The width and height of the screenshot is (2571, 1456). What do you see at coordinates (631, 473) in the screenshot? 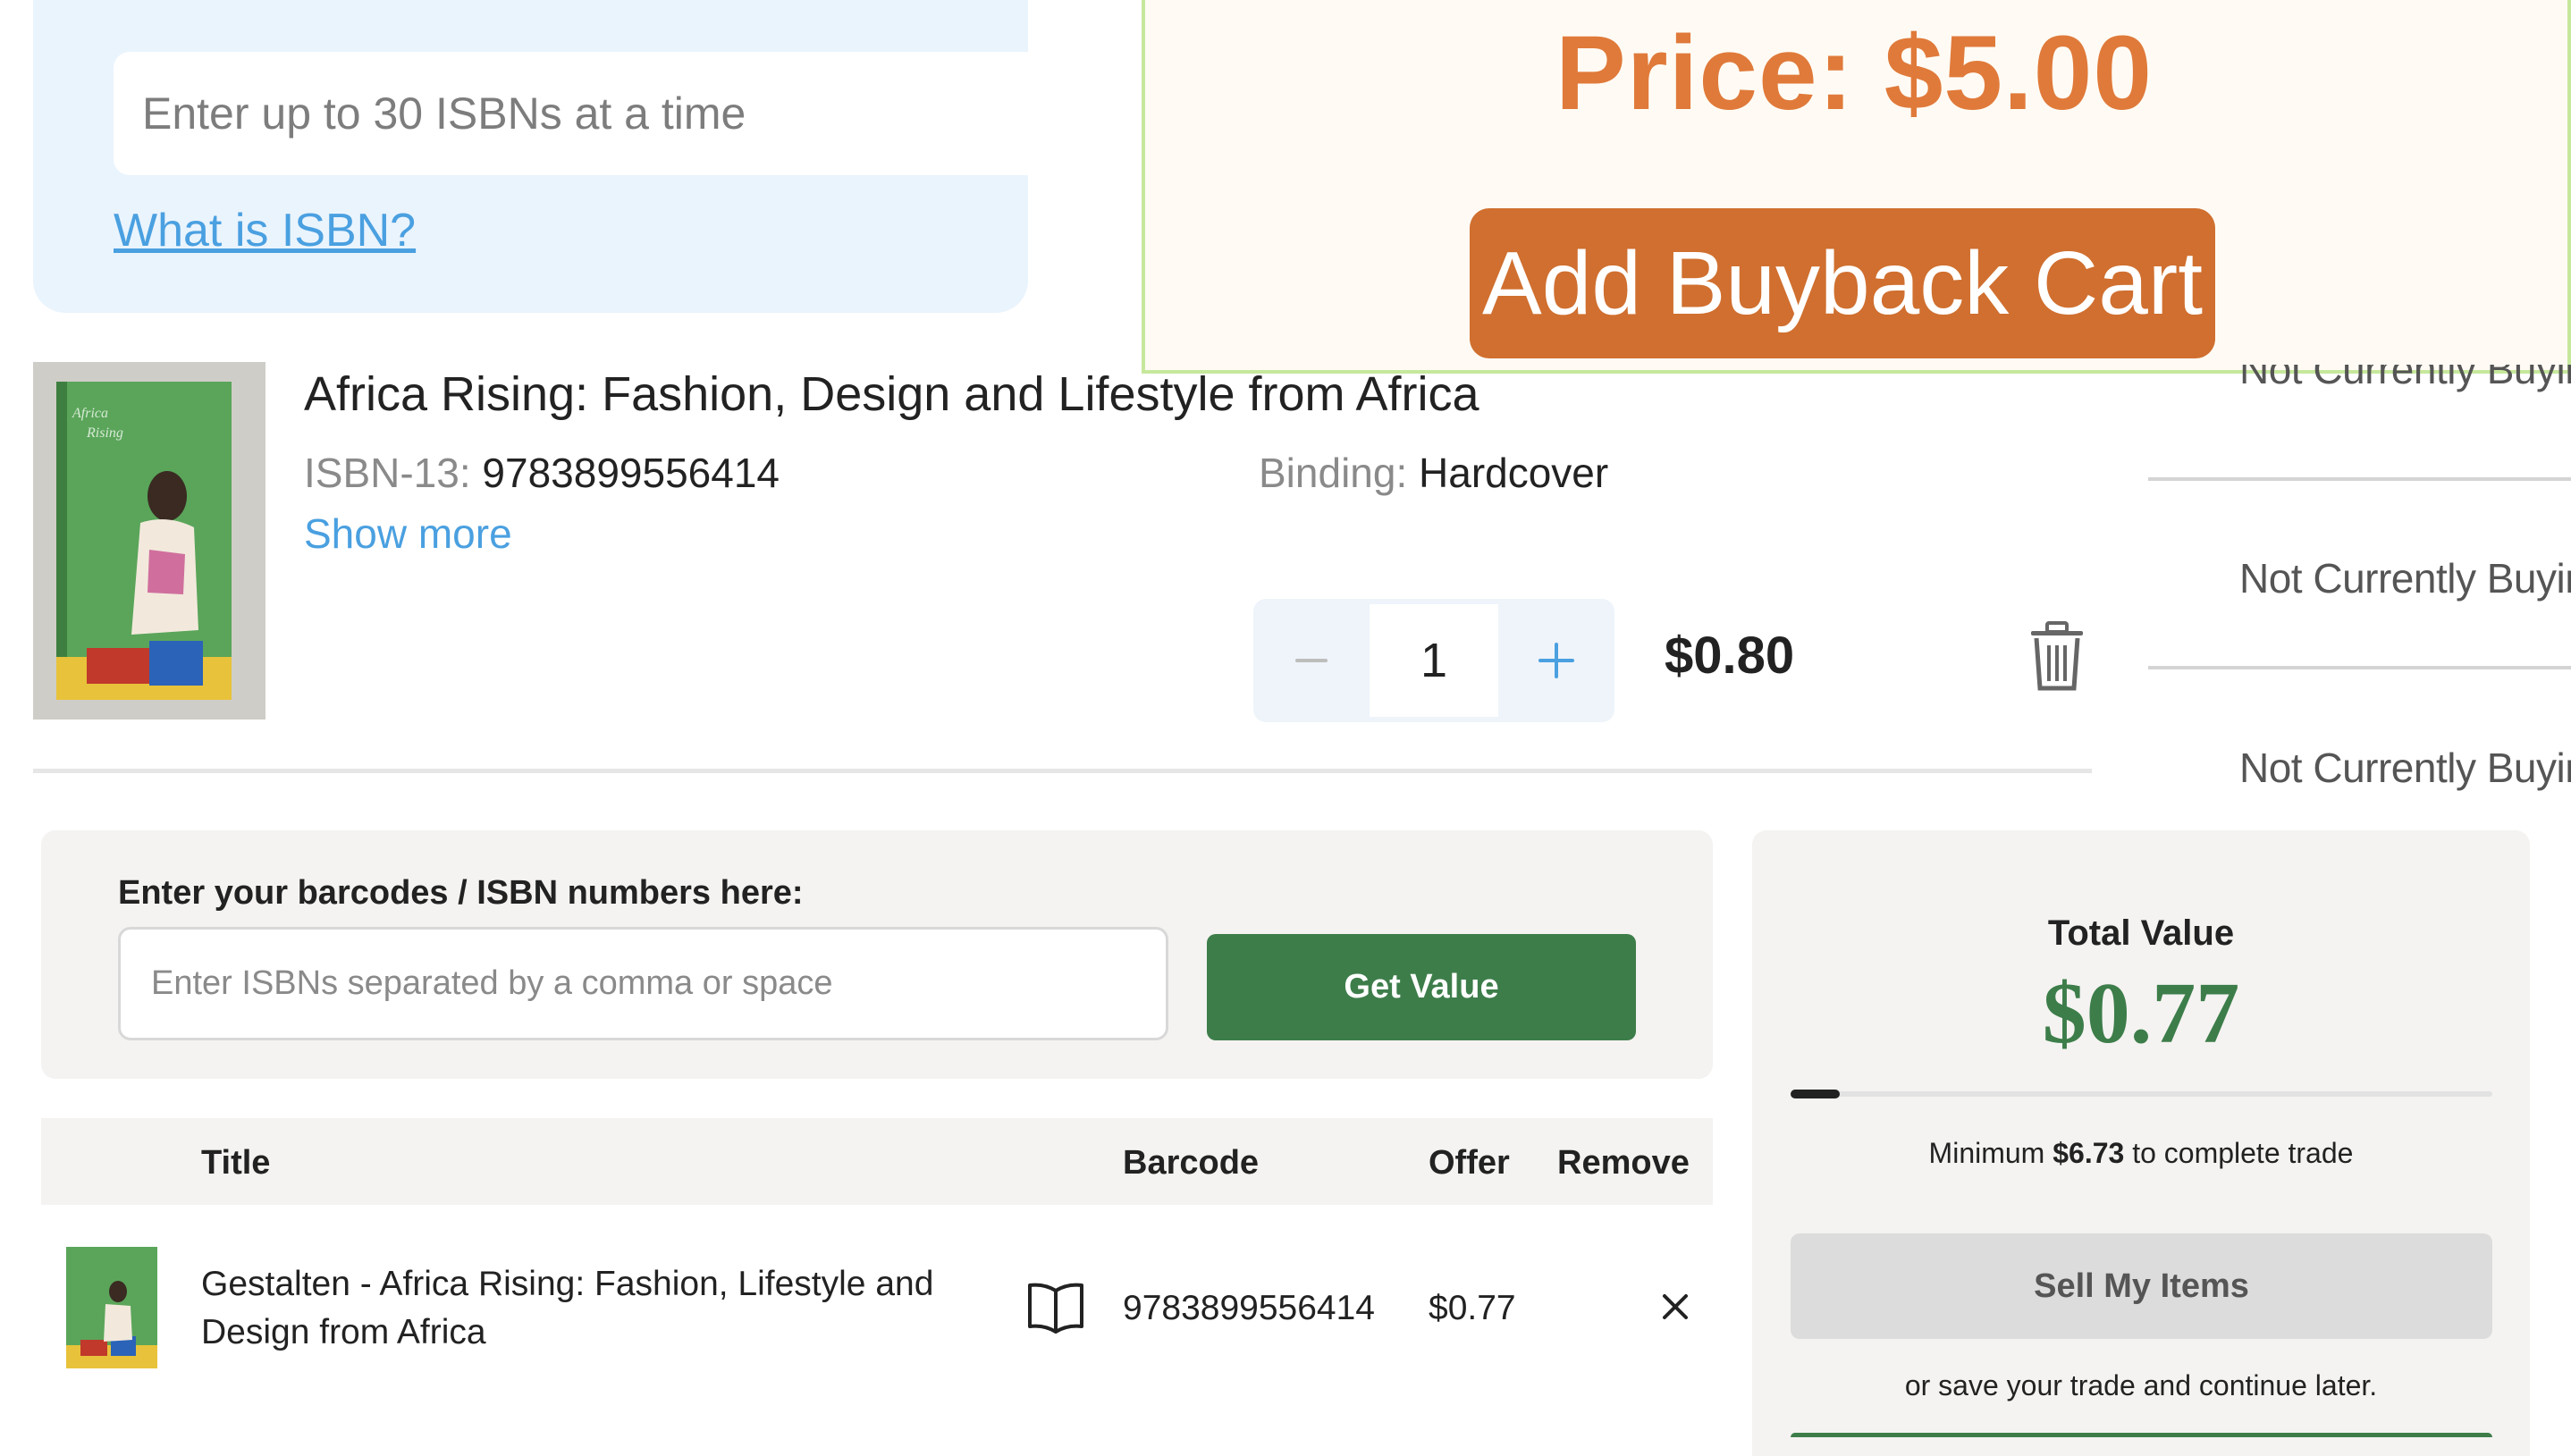
I see `isbn13-value: 9783899556414` at bounding box center [631, 473].